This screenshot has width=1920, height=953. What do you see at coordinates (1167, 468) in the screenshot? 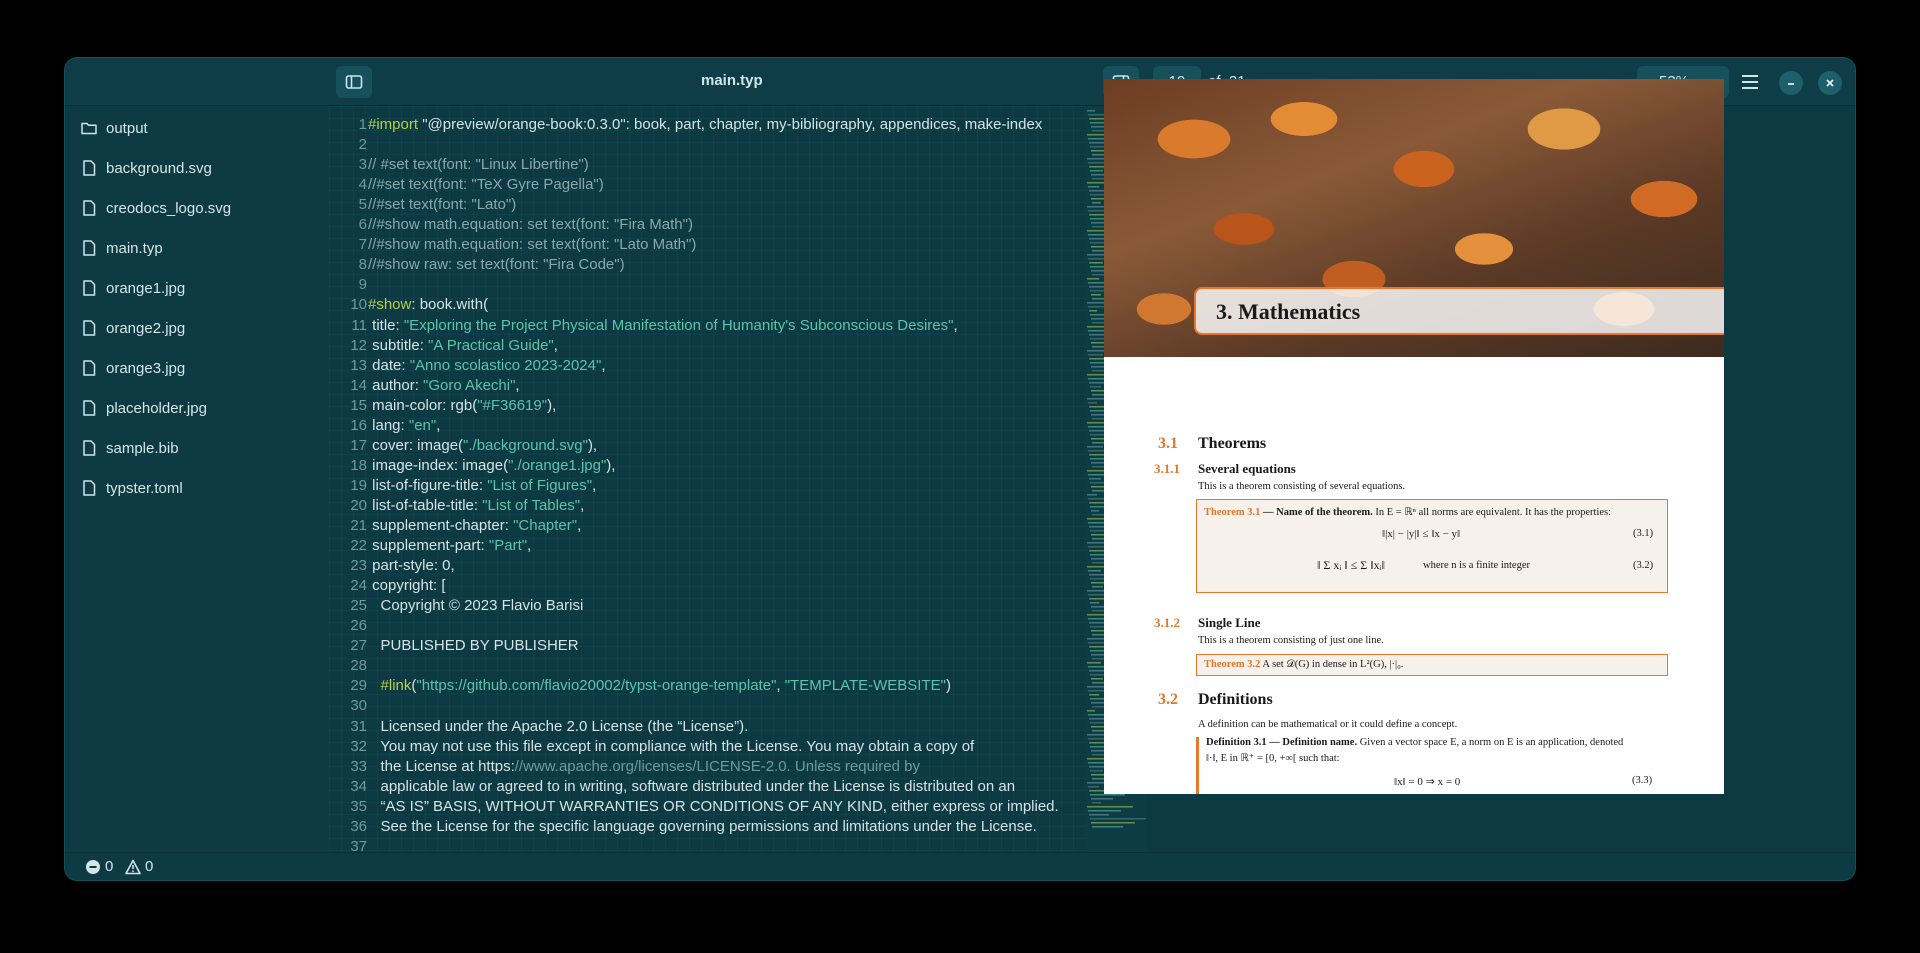
I see `subsection-number: 3.1.1` at bounding box center [1167, 468].